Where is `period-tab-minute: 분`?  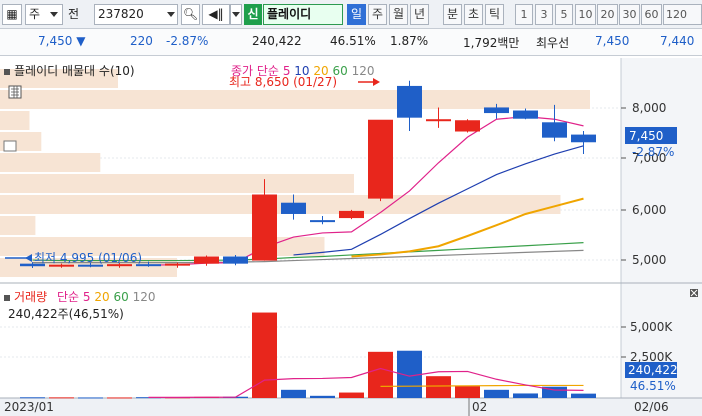
period-tab-minute: 분 is located at coordinates (452, 14).